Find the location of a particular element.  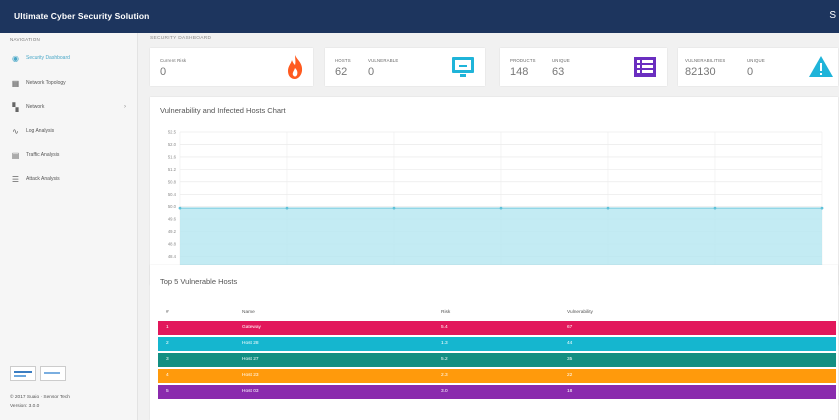

row-number: 4 is located at coordinates (167, 375).